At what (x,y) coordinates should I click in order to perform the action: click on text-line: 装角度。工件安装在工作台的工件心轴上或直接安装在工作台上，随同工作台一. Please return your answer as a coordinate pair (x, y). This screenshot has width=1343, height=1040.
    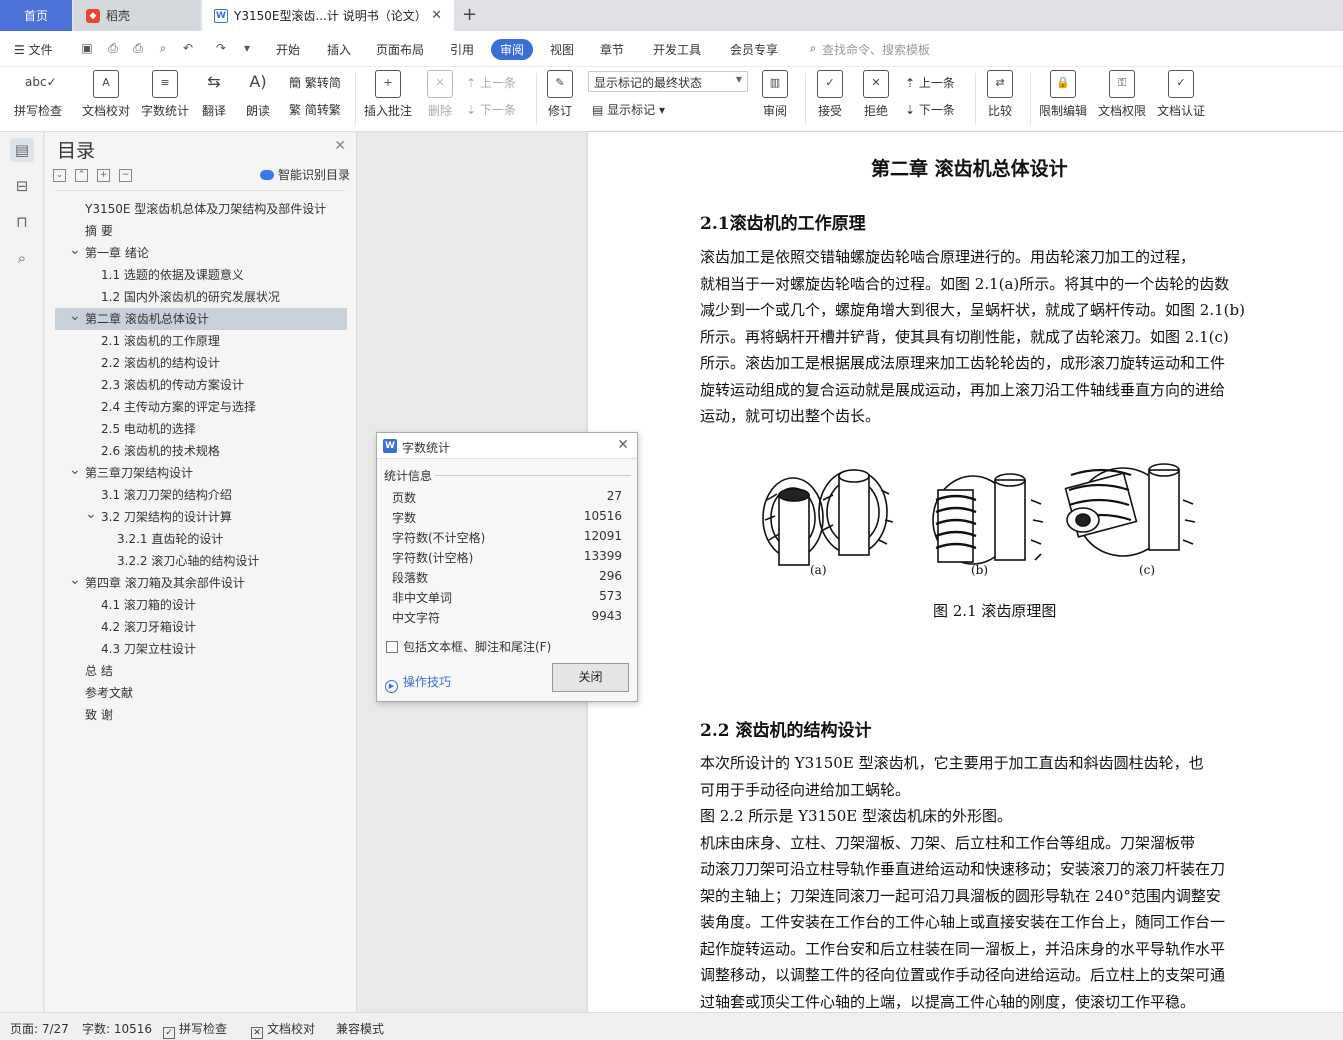
    Looking at the image, I should click on (963, 922).